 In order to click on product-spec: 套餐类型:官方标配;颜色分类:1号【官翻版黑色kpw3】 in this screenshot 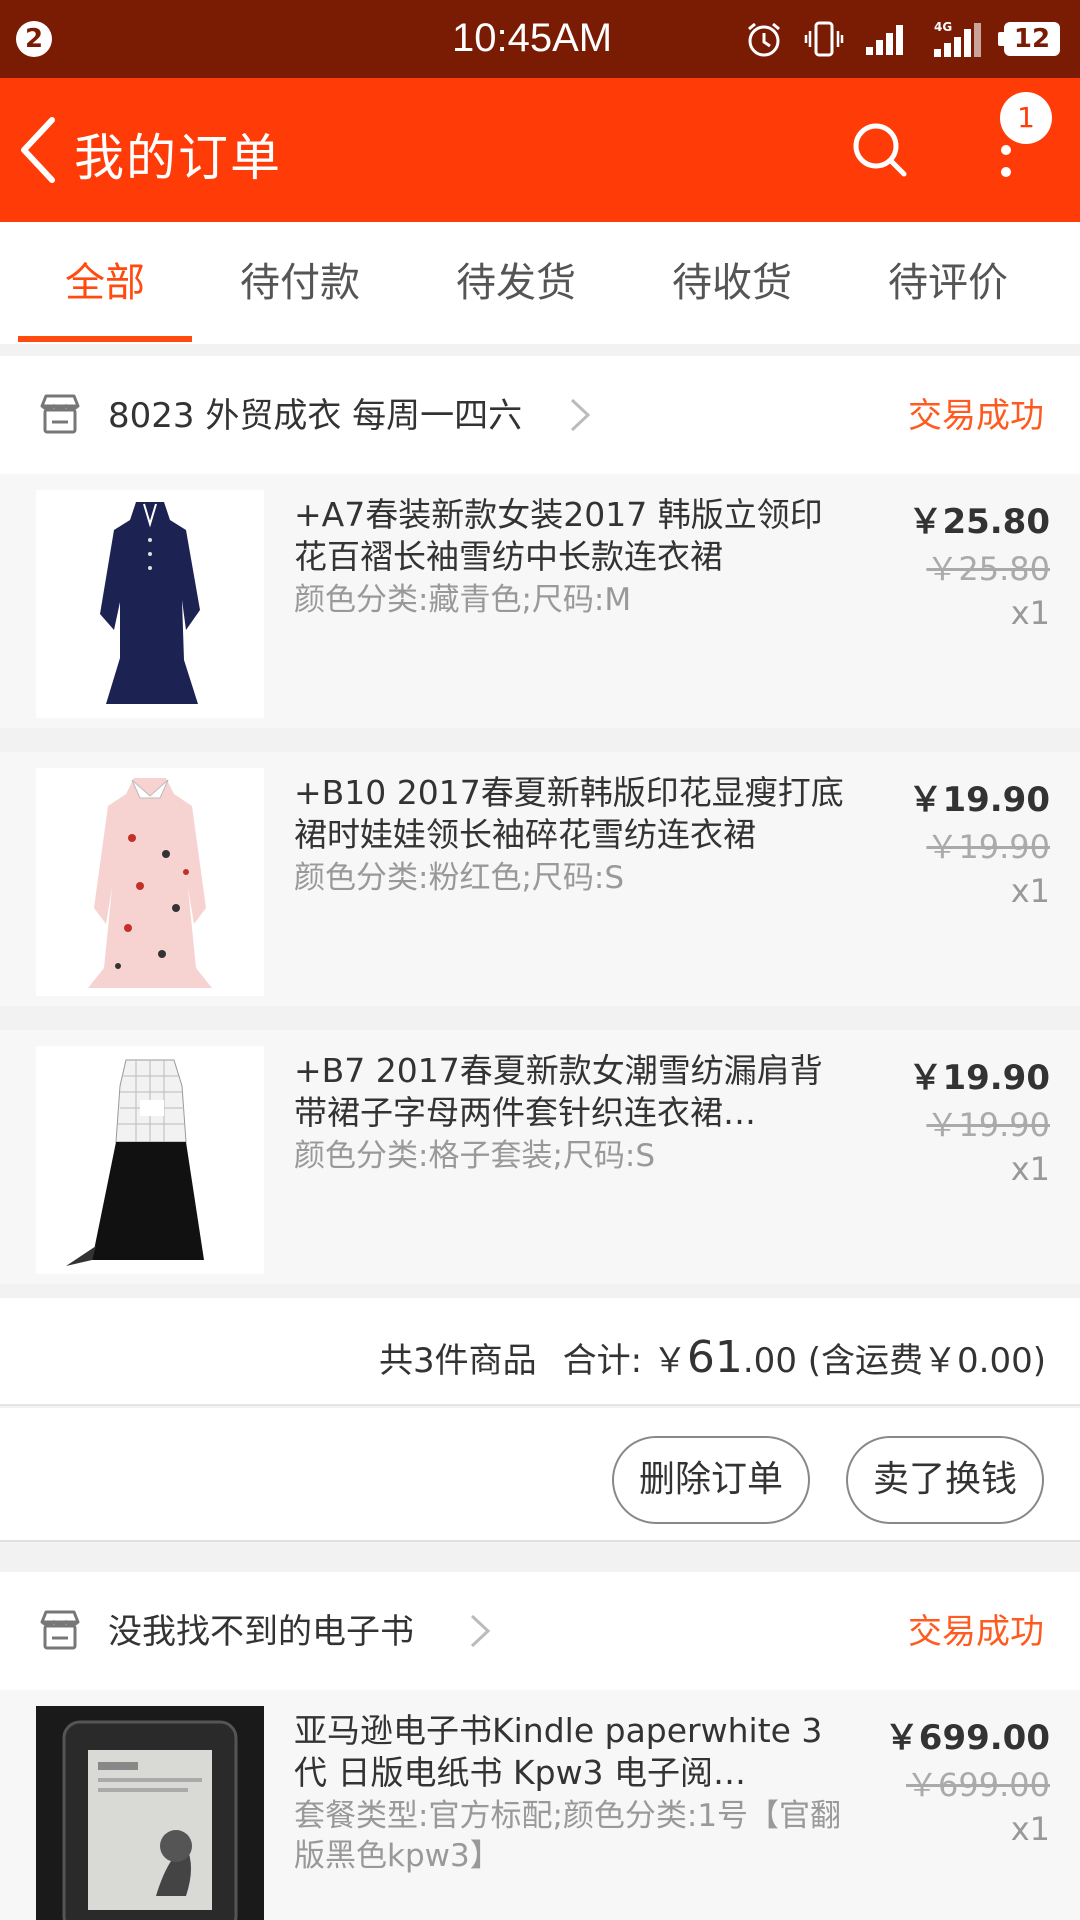, I will do `click(568, 1836)`.